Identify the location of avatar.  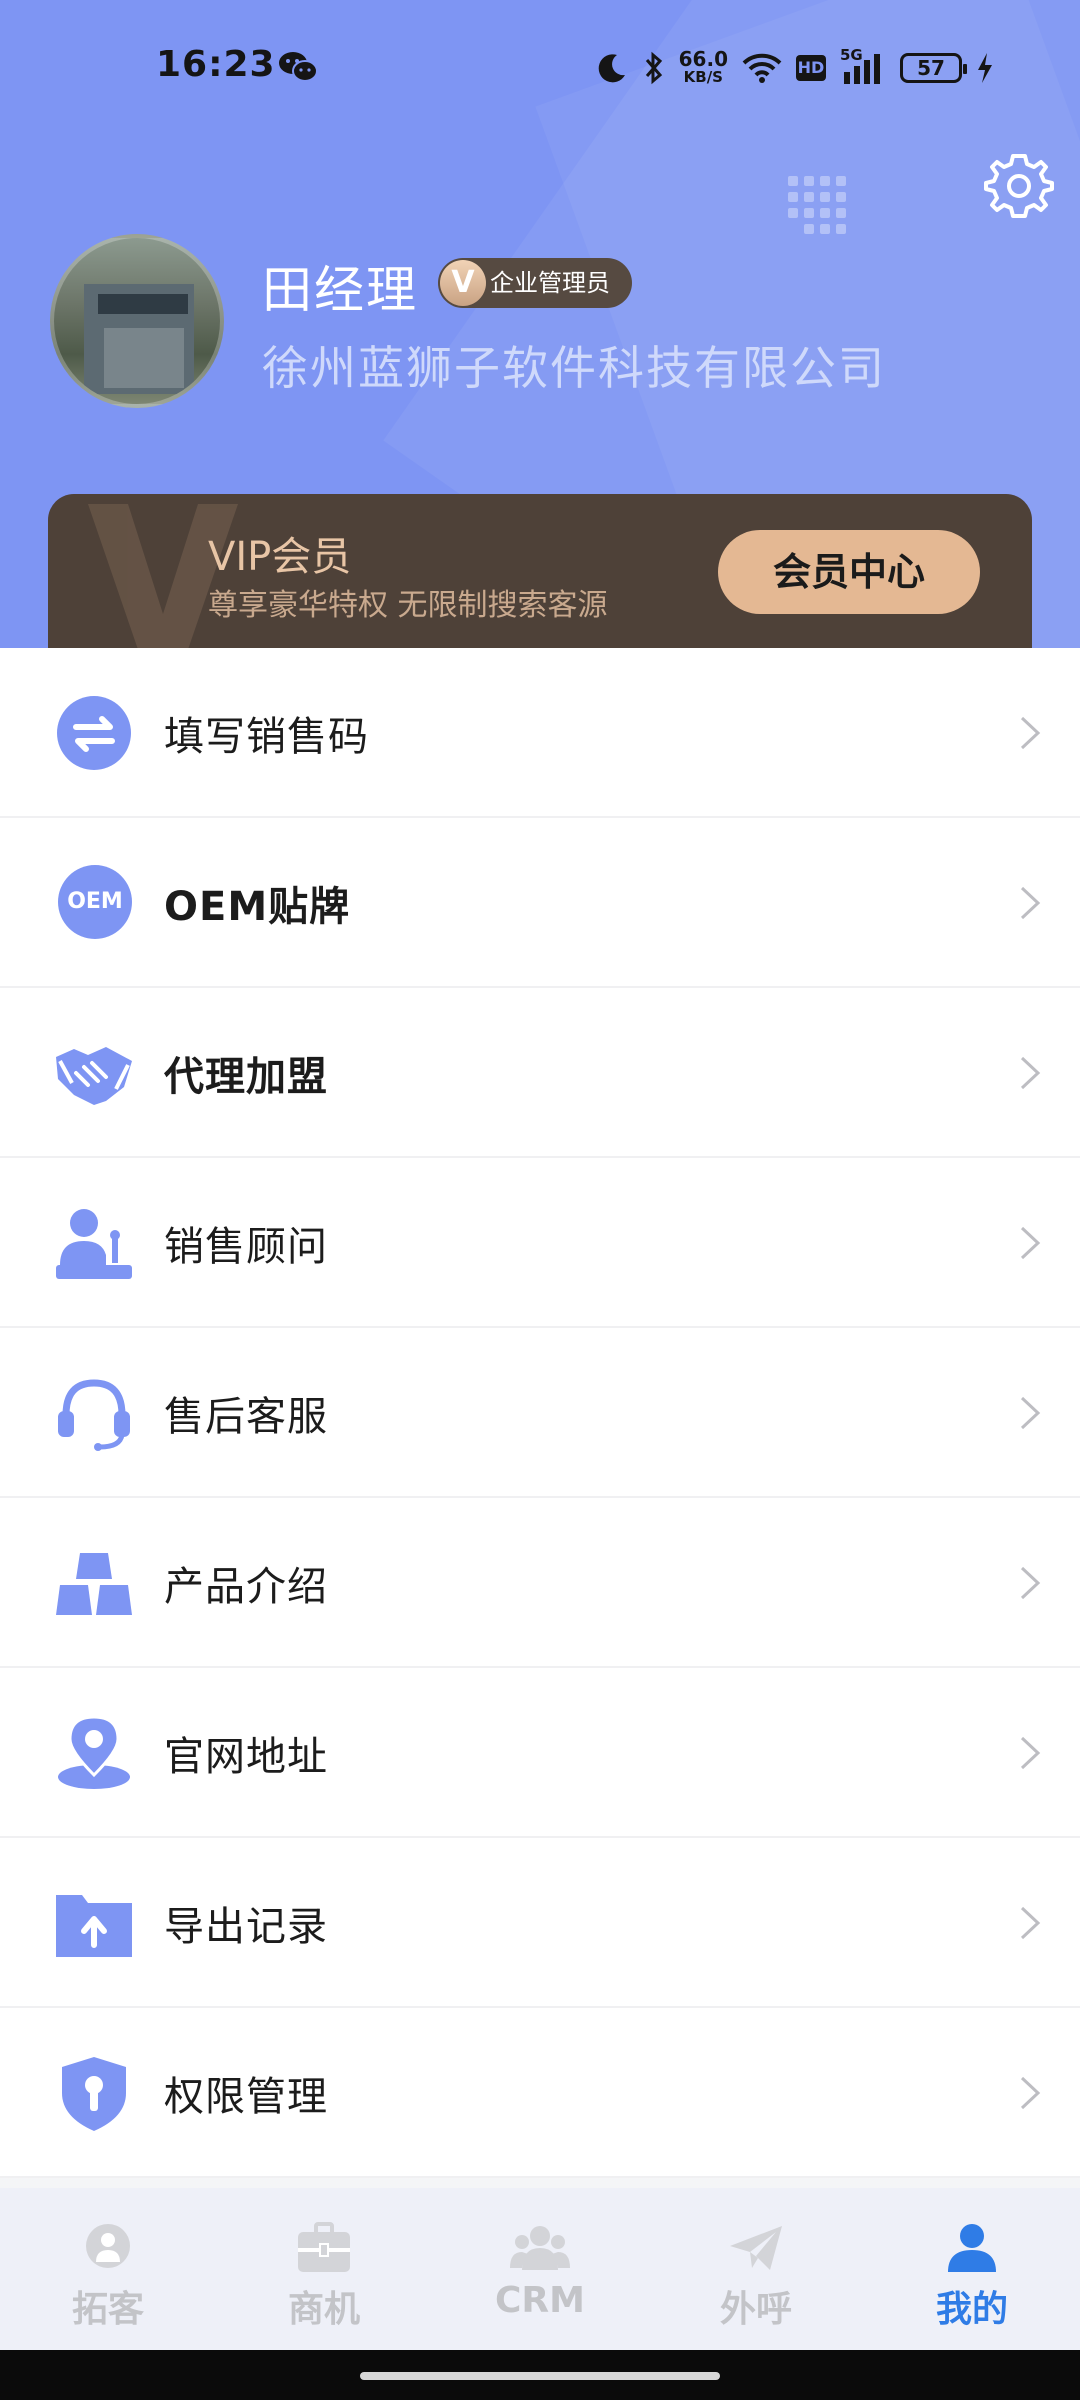
(137, 321).